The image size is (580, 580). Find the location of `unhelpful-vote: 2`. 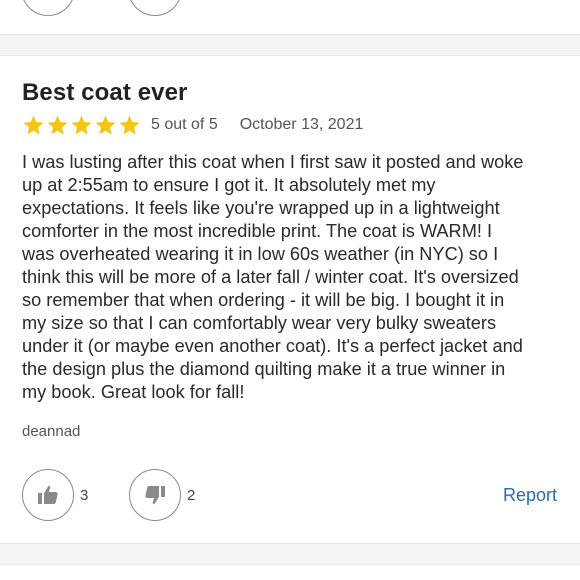

unhelpful-vote: 2 is located at coordinates (162, 495).